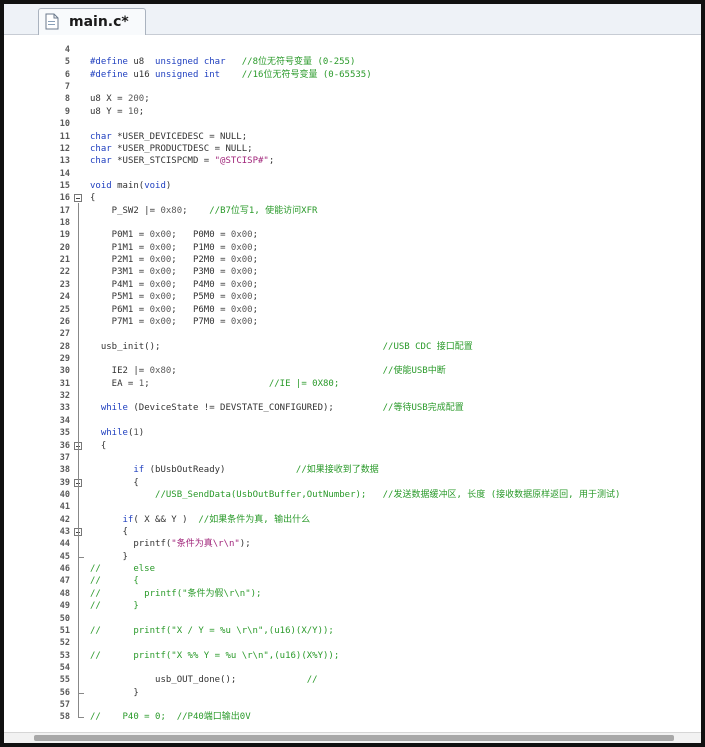 This screenshot has width=705, height=747. What do you see at coordinates (204, 210) in the screenshot?
I see `code-text: P_SW2 |= 0x80; //B7位写1, 使能访问XFR` at bounding box center [204, 210].